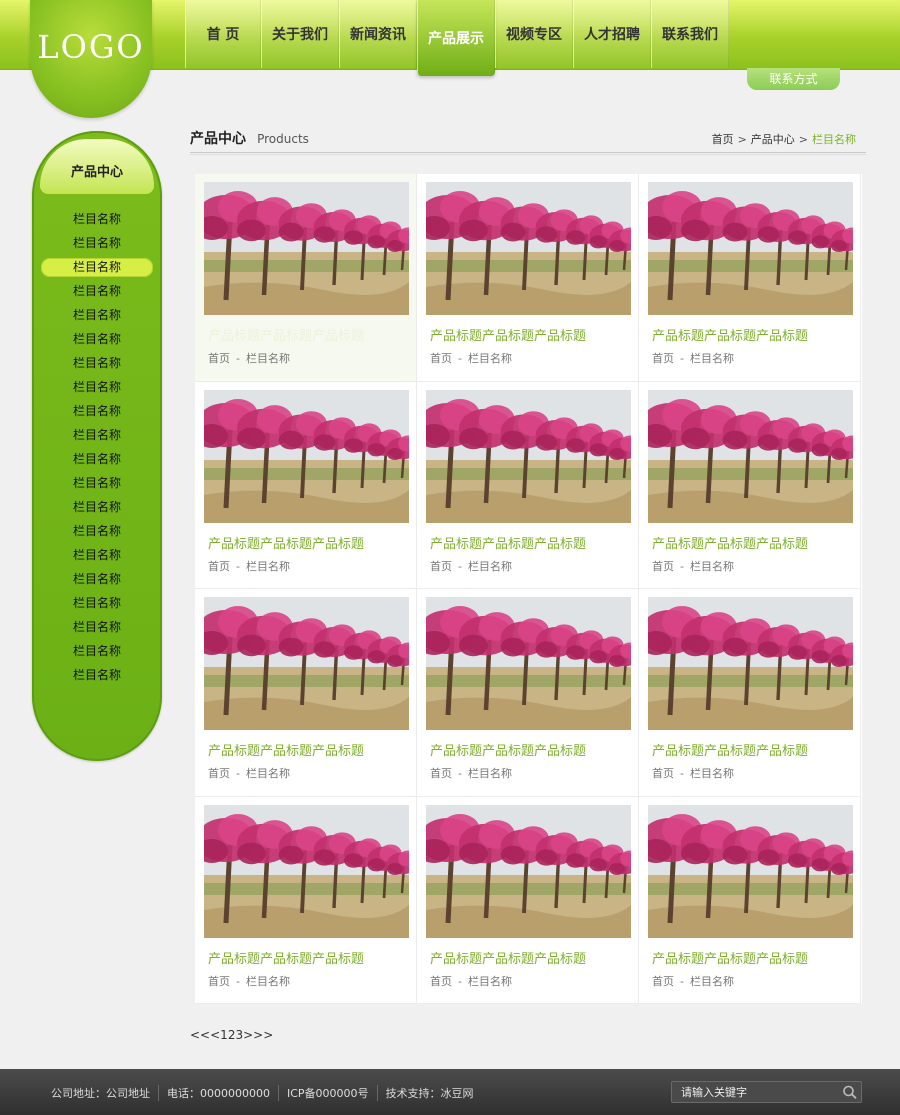 This screenshot has height=1115, width=900. Describe the element at coordinates (850, 1092) in the screenshot. I see `search-icon` at that location.